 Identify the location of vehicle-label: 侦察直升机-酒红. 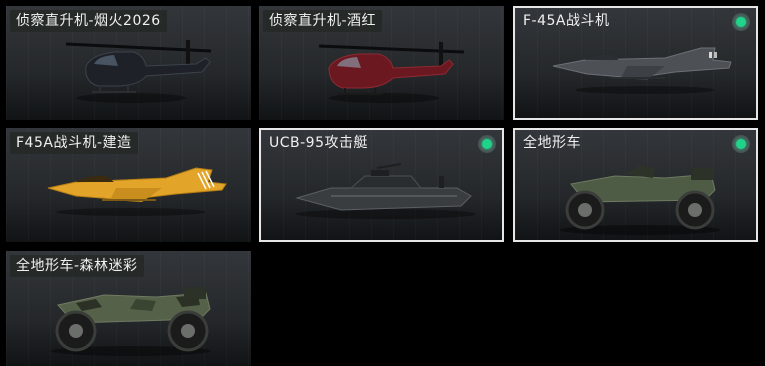
(323, 21).